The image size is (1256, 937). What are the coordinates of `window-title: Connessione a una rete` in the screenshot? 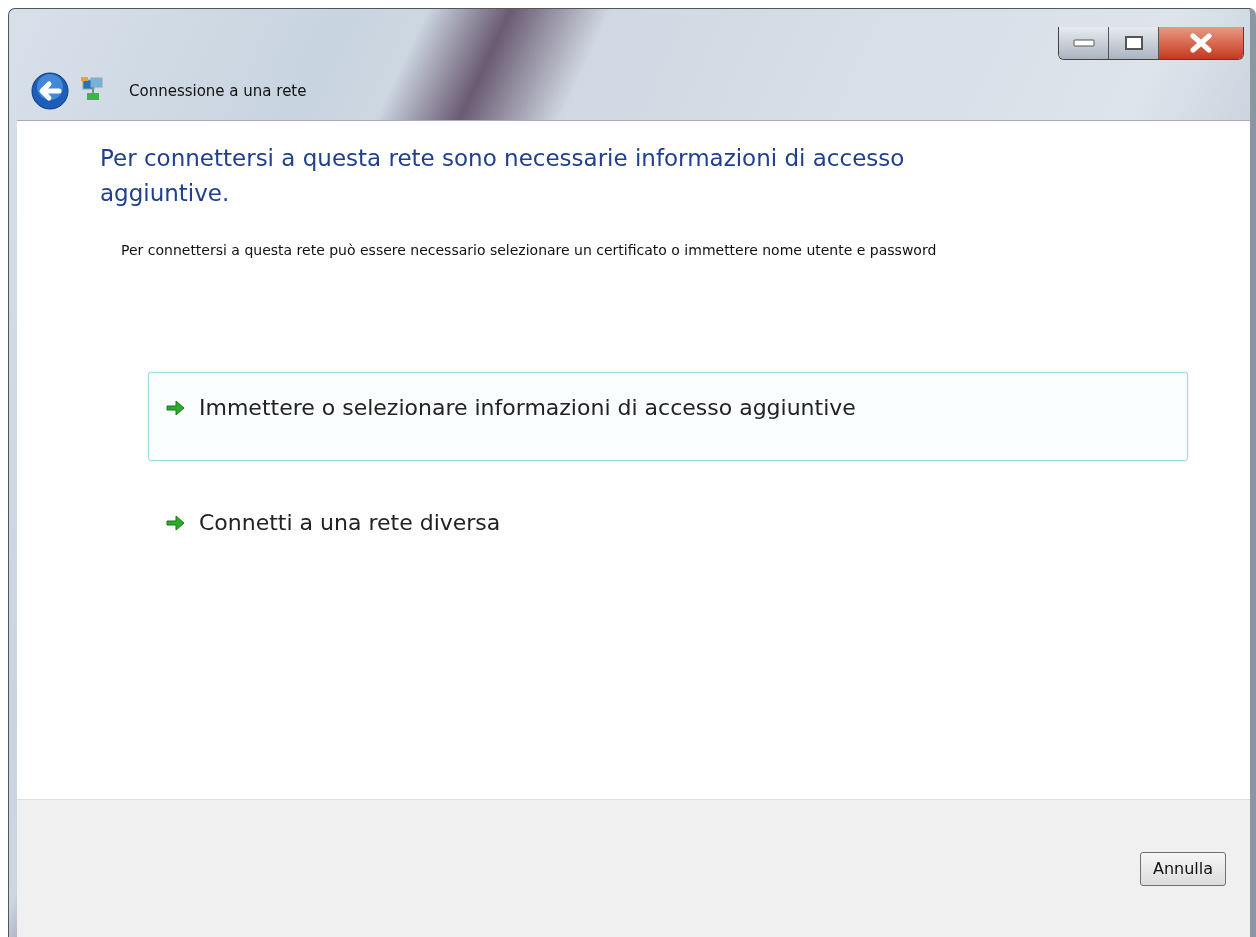 It's located at (218, 91).